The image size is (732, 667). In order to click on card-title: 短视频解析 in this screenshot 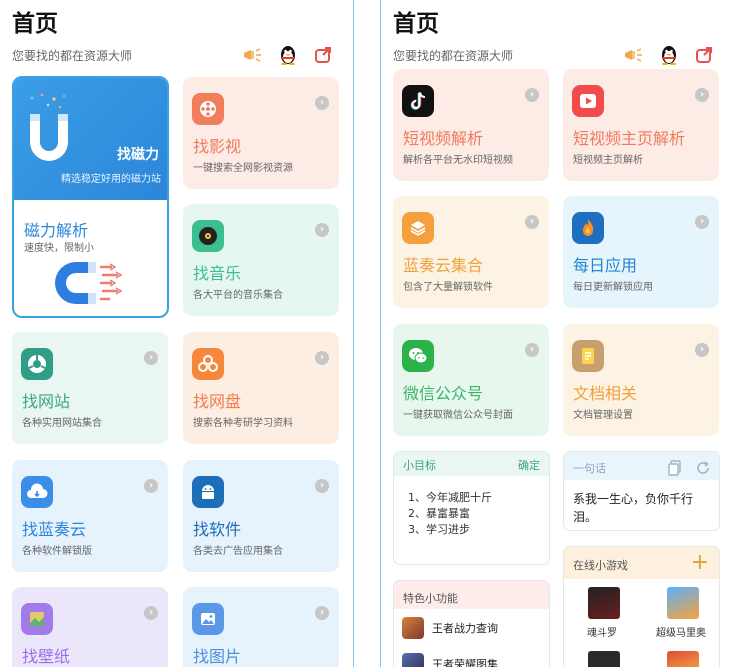, I will do `click(443, 138)`.